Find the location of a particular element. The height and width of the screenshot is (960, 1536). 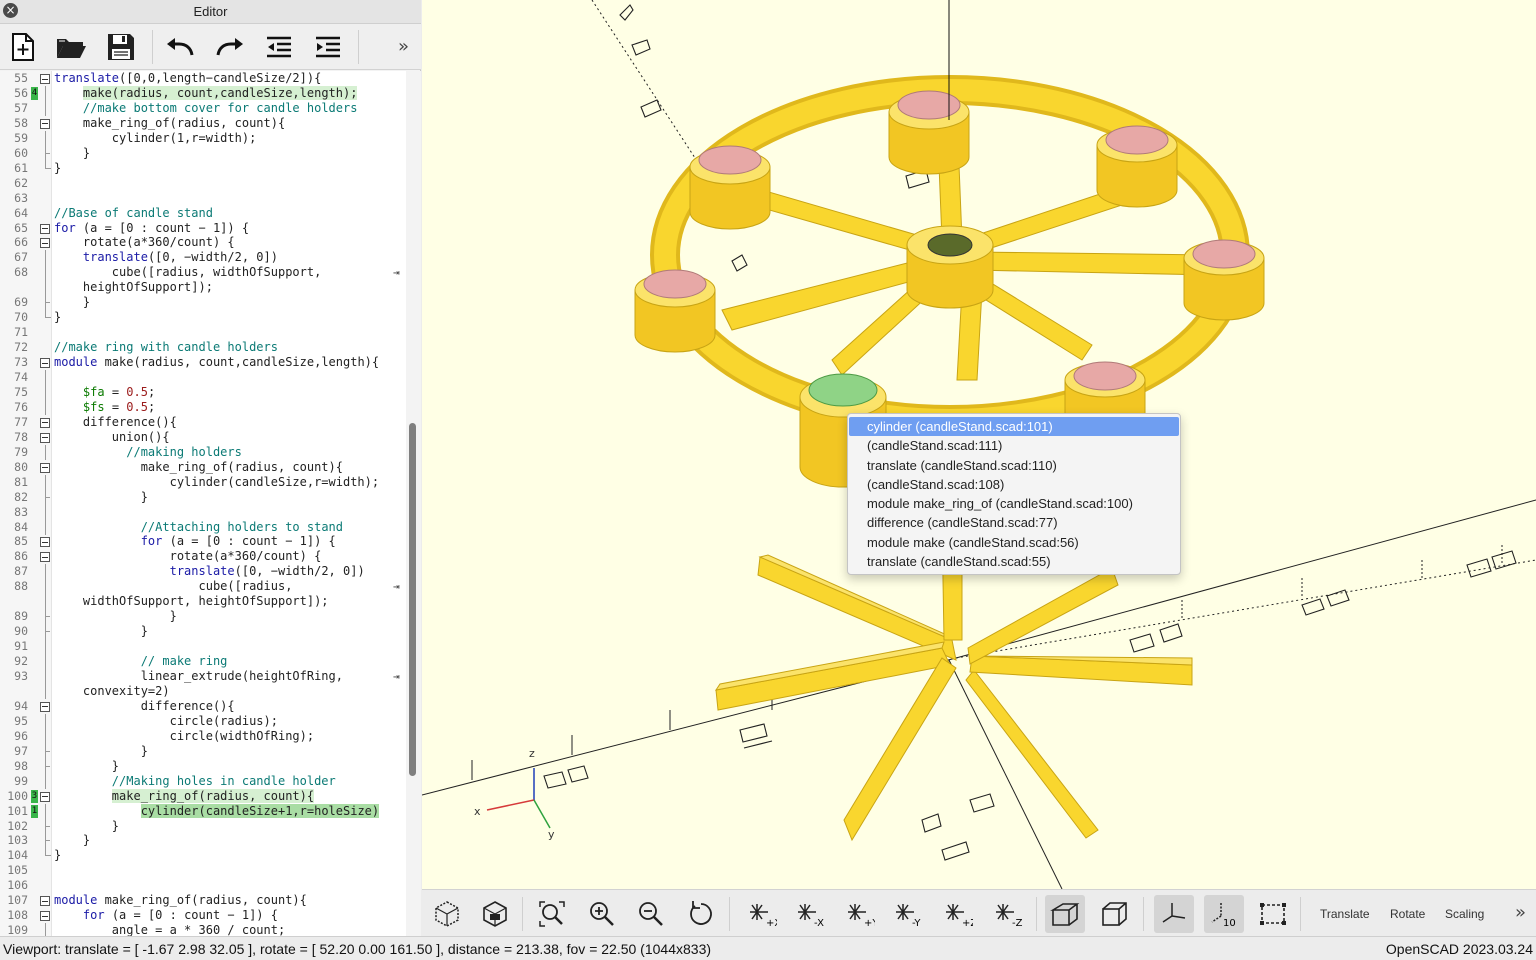

view-top-icon: +Z is located at coordinates (958, 914).